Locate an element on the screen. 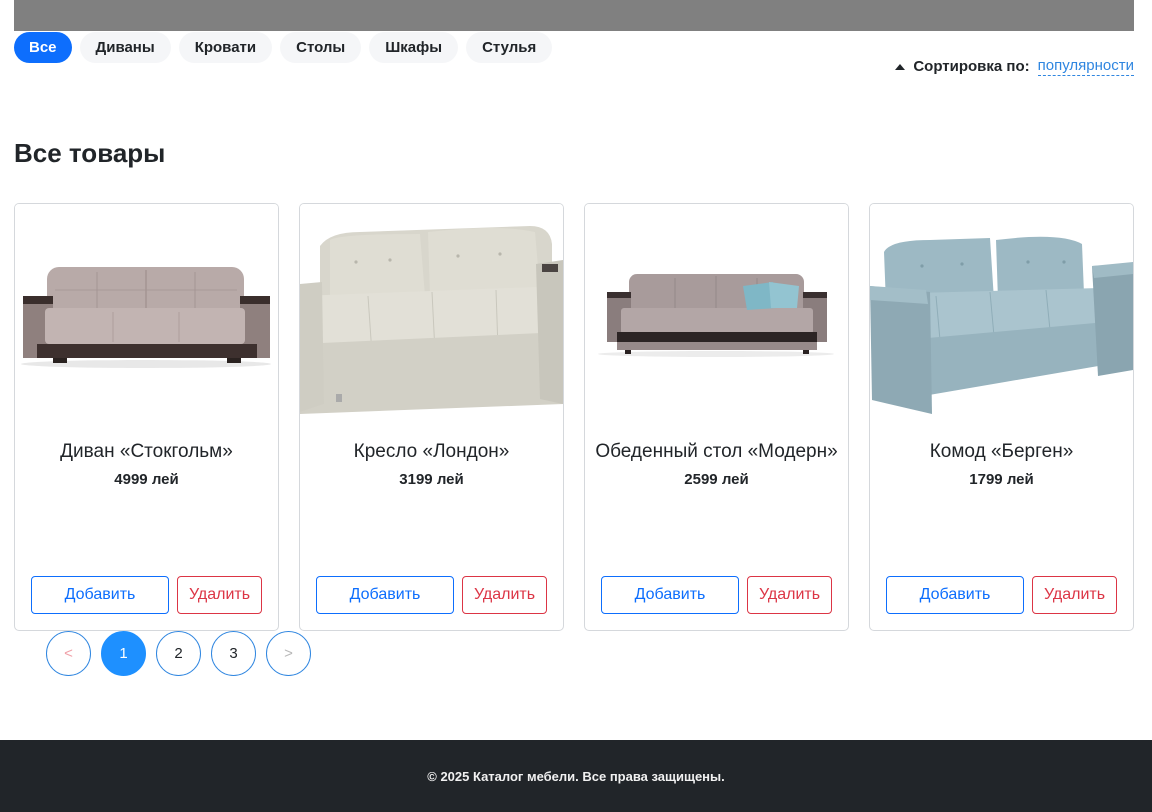  sofa-mauve-image is located at coordinates (146, 315).